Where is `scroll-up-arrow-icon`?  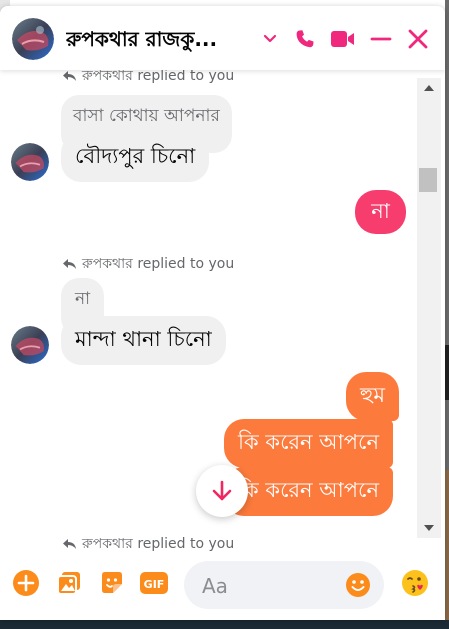 scroll-up-arrow-icon is located at coordinates (429, 88).